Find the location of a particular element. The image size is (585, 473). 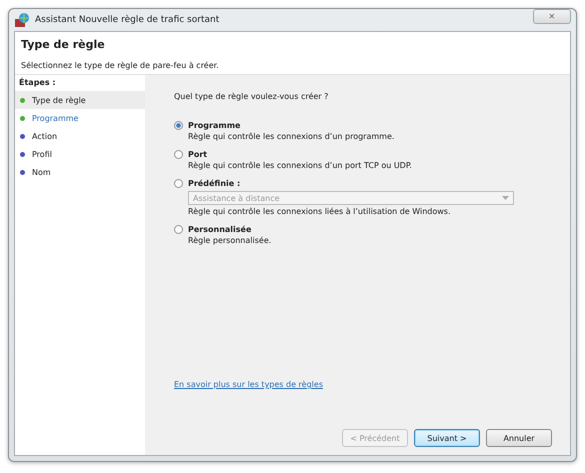

step-item: Type de règle is located at coordinates (80, 100).